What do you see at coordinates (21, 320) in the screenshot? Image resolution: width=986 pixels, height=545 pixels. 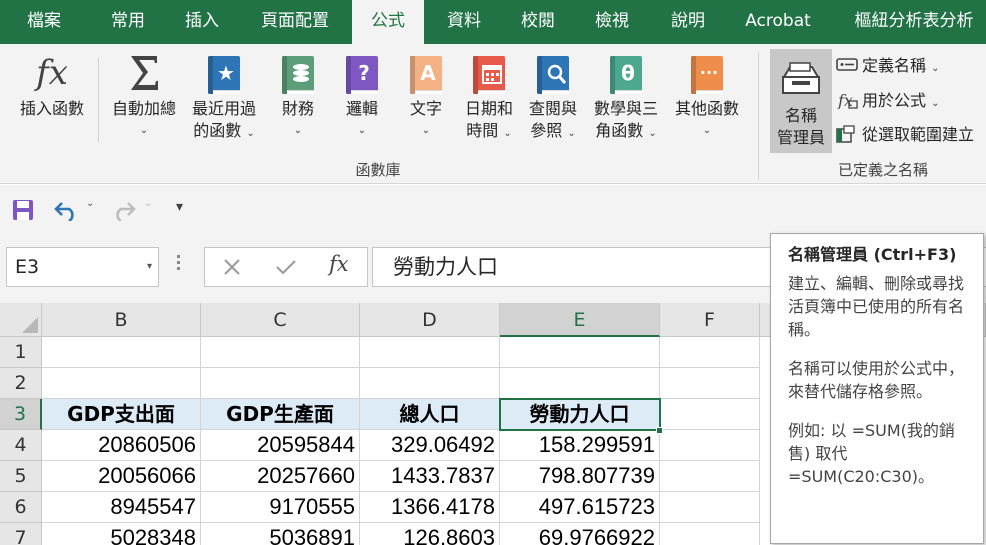 I see `select-all-button` at bounding box center [21, 320].